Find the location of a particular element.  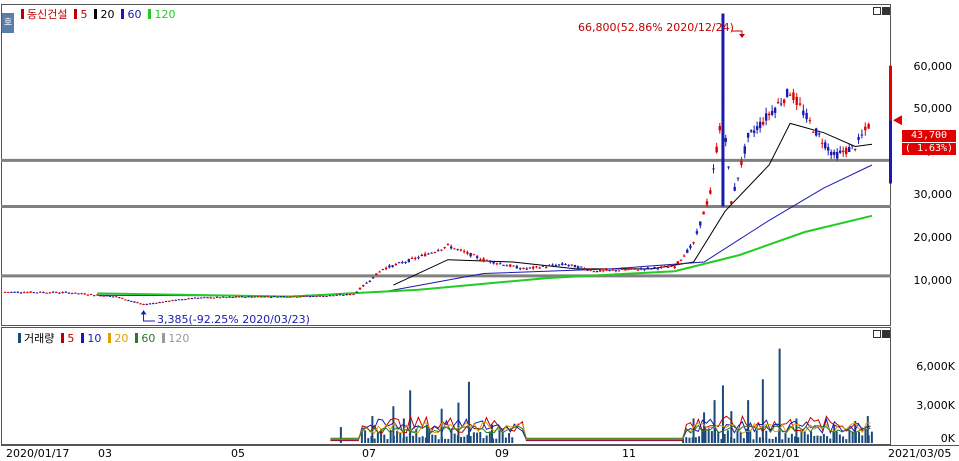

x-tick-label: 2020/01/17 is located at coordinates (38, 453).